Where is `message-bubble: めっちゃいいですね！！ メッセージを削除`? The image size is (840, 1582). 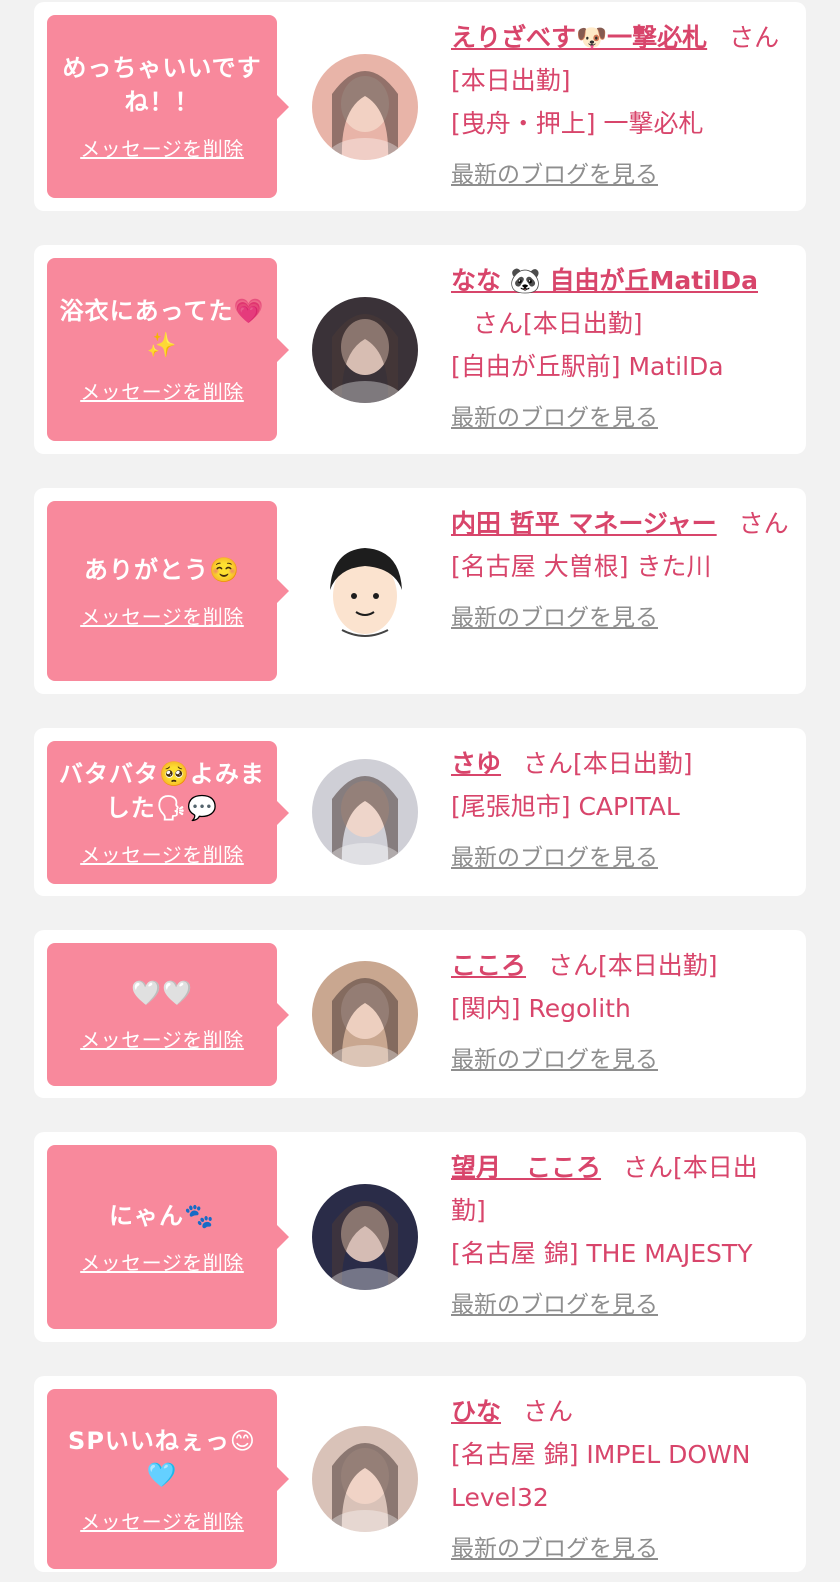 message-bubble: めっちゃいいですね！！ メッセージを削除 is located at coordinates (168, 106).